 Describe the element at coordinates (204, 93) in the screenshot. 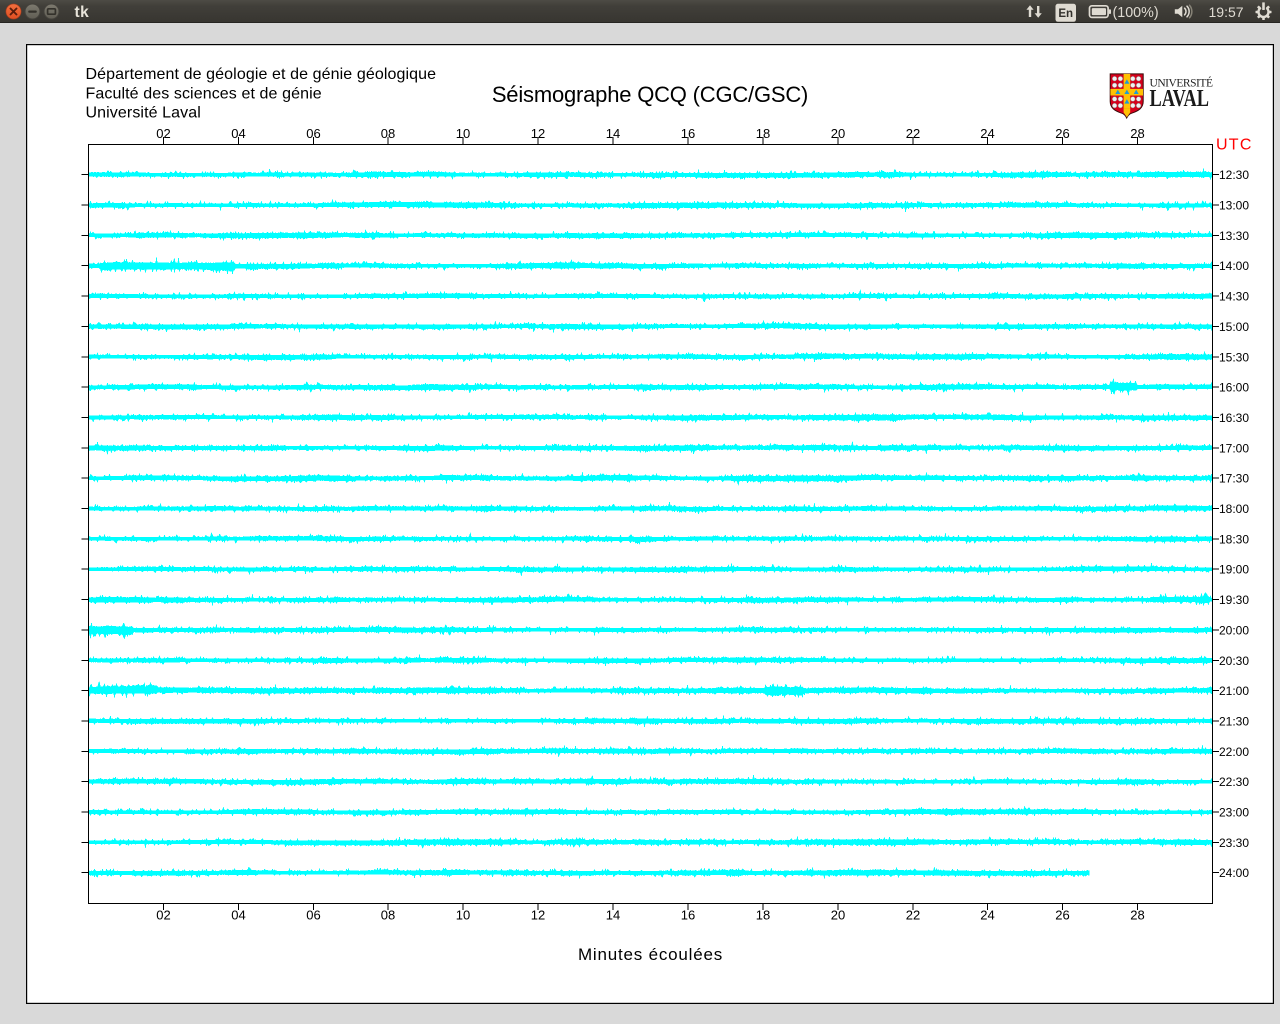

I see `svg-text:Faculté des sciences et de gén: Faculté des sciences et de génie` at that location.